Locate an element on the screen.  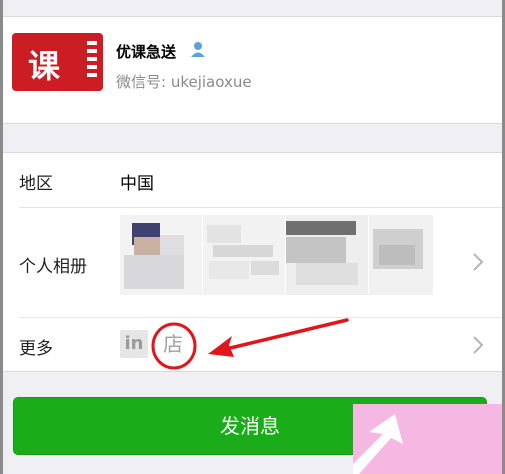
album-label: 个人相册 is located at coordinates (53, 267).